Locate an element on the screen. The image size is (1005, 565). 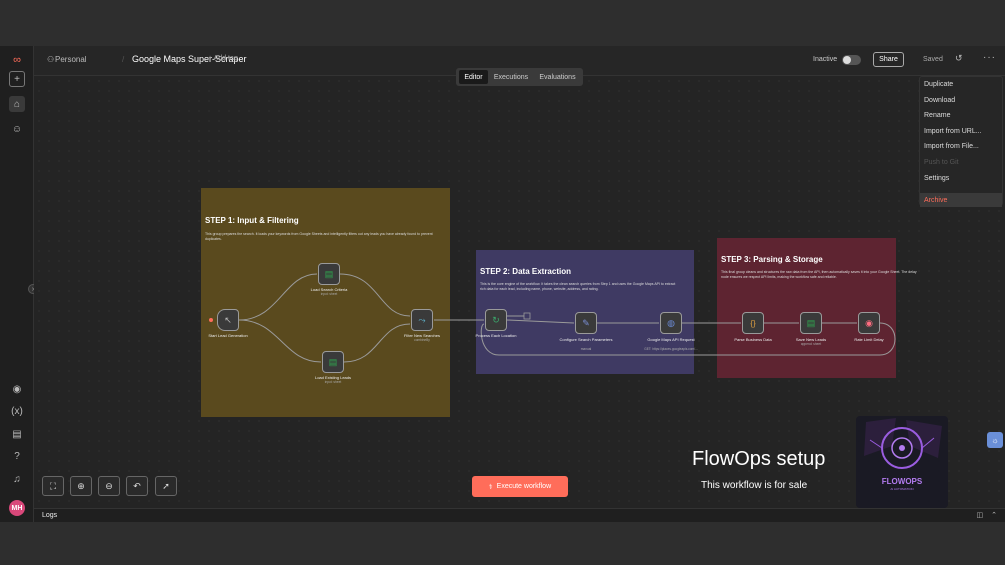
flowops-logo: FLOWOPS AI AUTOMATION is located at coordinates (902, 462).